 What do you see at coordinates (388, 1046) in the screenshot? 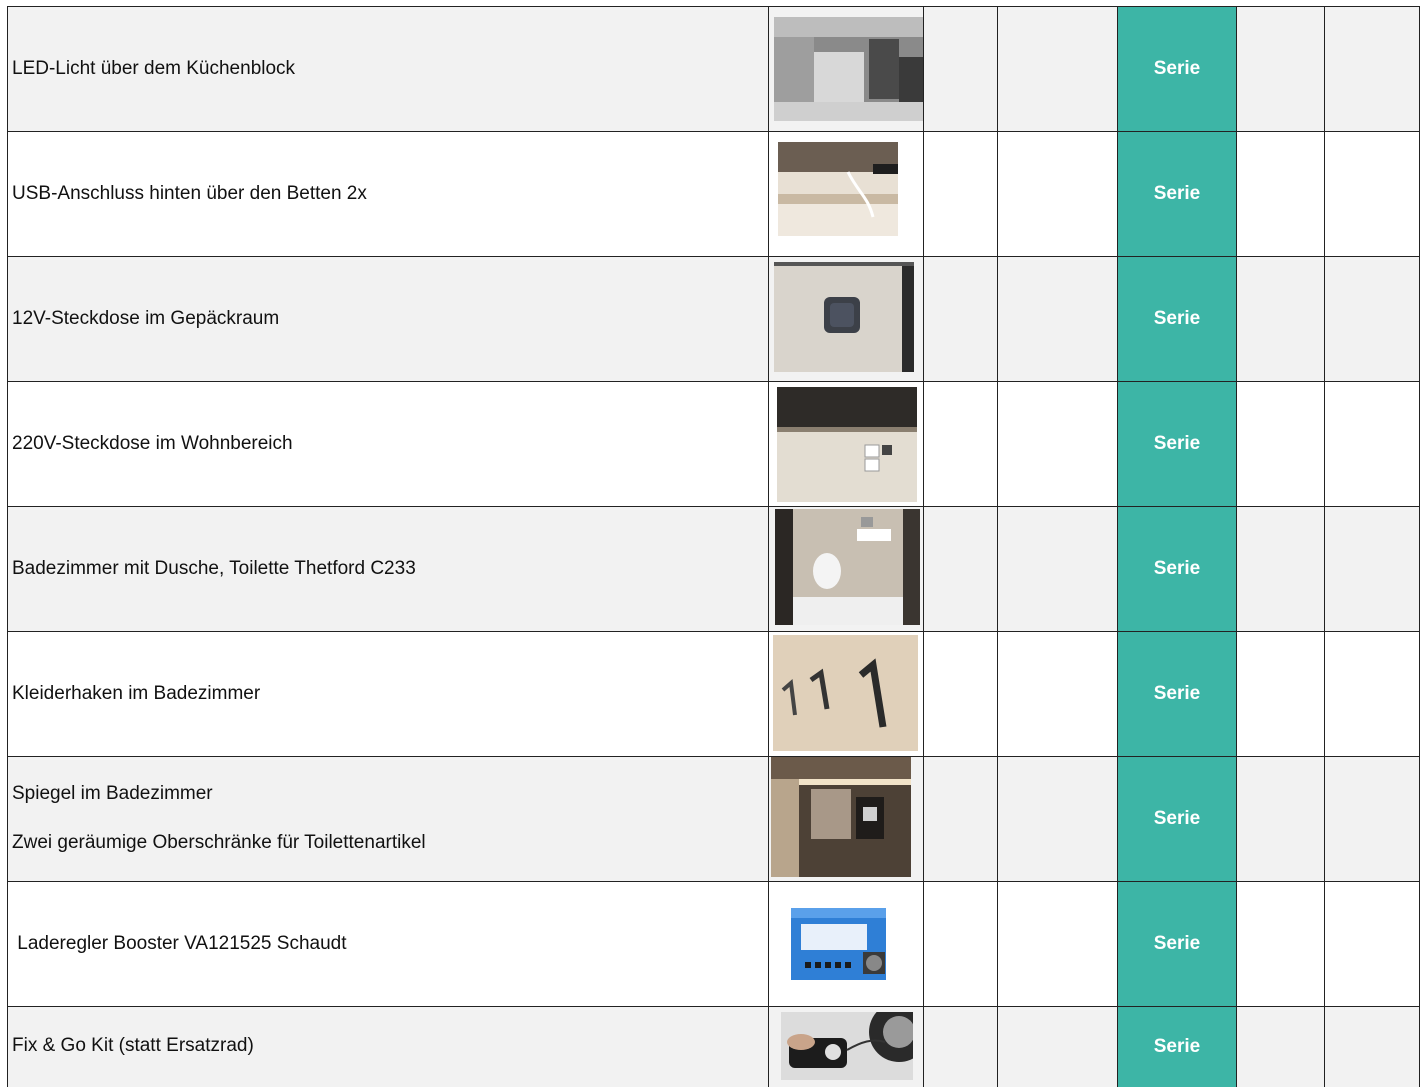
I see `feature-description: Fix & Go Kit (statt Ersatzrad)` at bounding box center [388, 1046].